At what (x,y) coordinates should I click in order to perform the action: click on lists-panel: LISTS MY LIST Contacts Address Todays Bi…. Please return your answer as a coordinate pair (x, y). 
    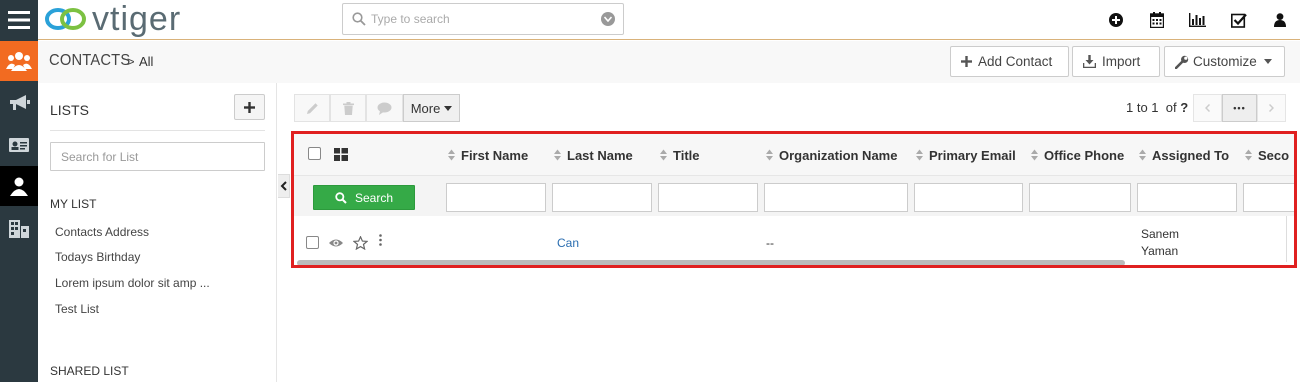
    Looking at the image, I should click on (157, 232).